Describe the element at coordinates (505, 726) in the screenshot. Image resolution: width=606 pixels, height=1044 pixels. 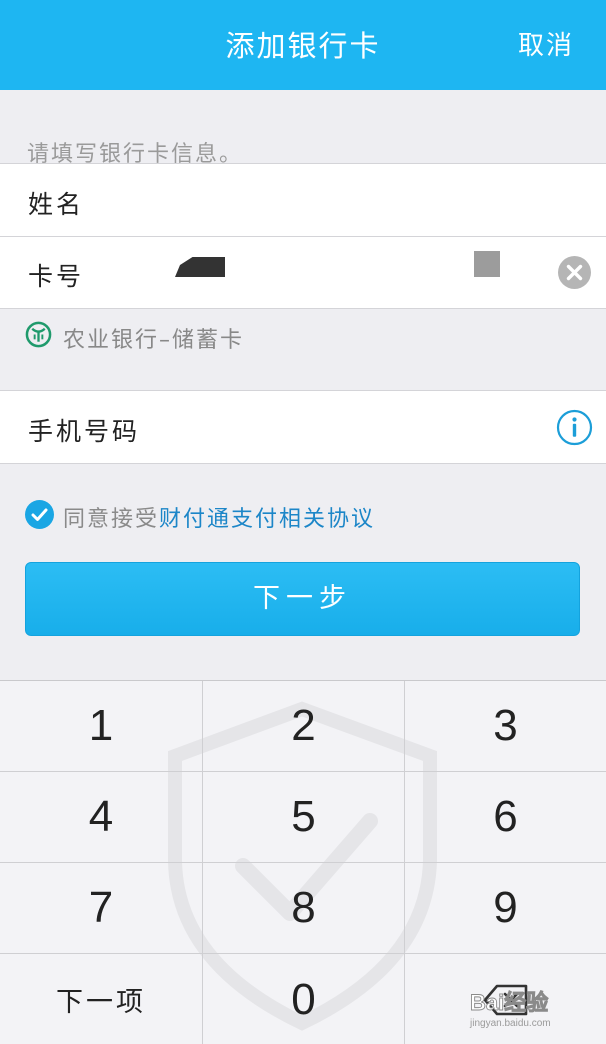
I see `key-3: 3` at that location.